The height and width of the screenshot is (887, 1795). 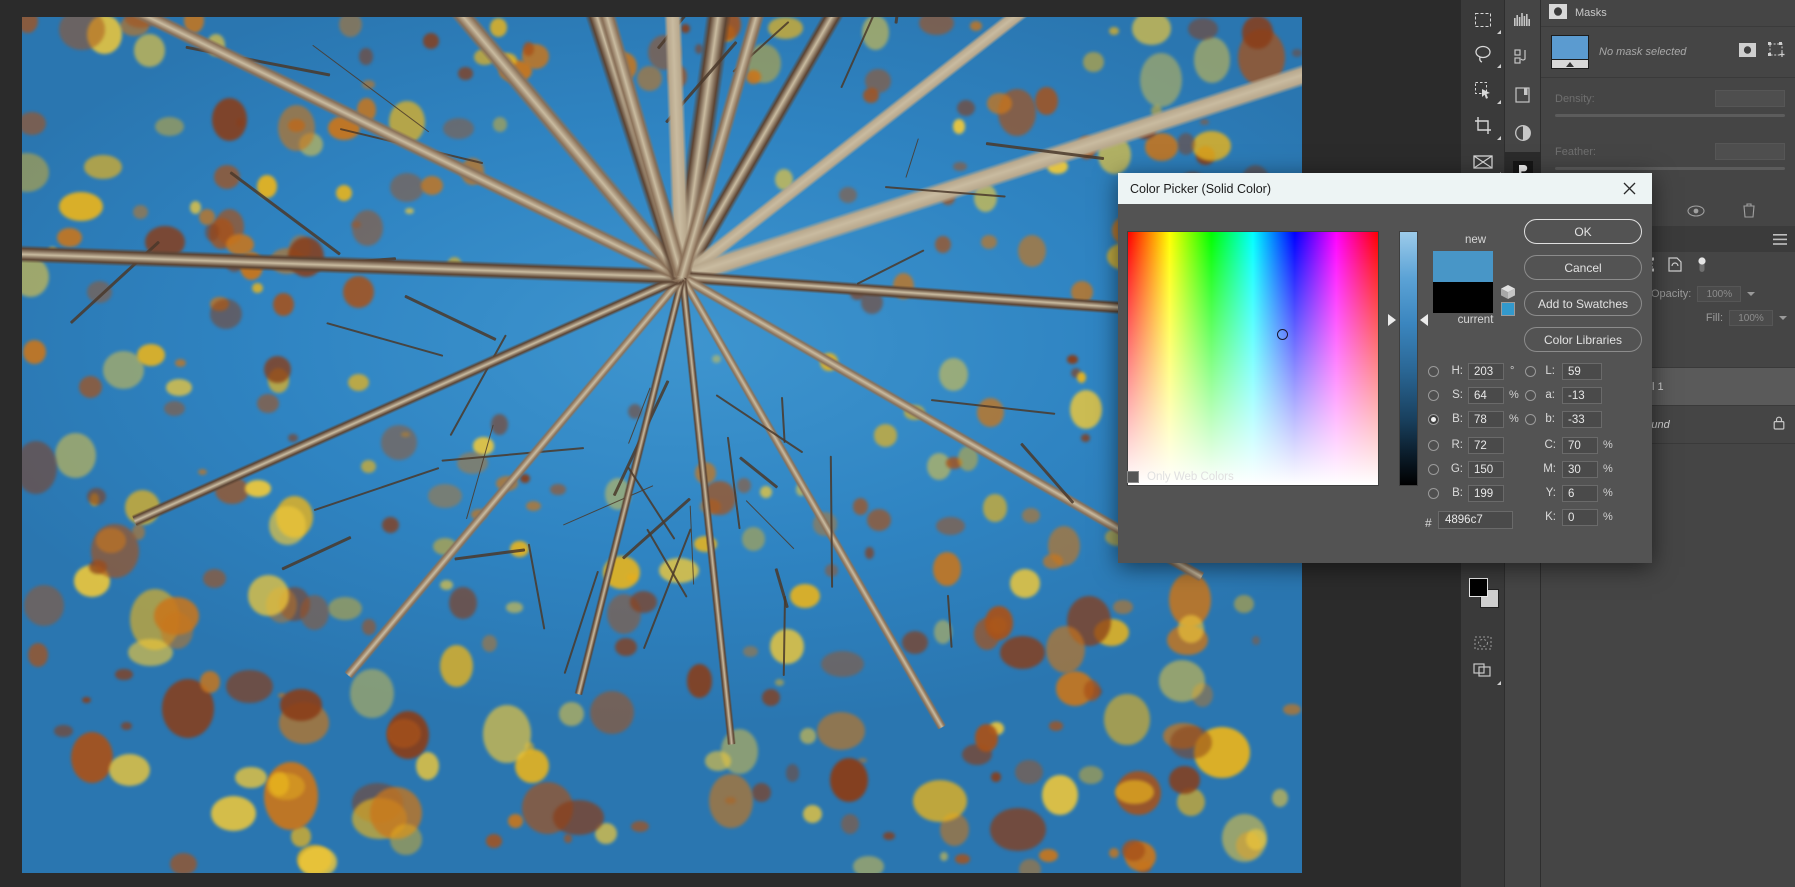 What do you see at coordinates (1433, 445) in the screenshot?
I see `radio-red` at bounding box center [1433, 445].